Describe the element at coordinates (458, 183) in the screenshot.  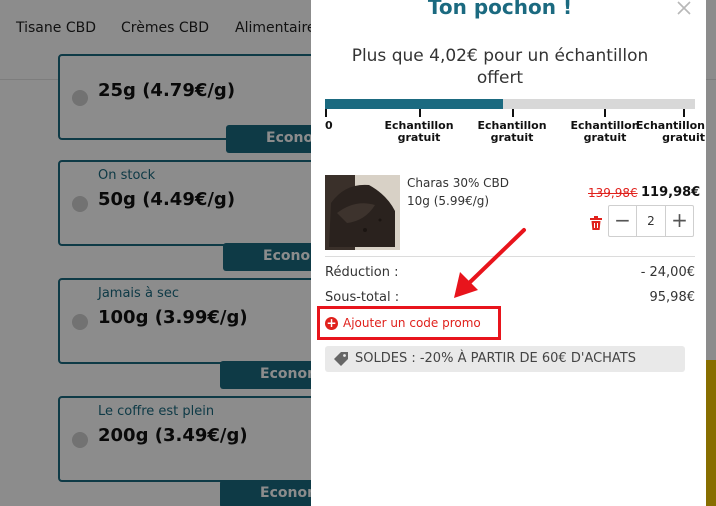
I see `product-name: Charas 30% CBD` at that location.